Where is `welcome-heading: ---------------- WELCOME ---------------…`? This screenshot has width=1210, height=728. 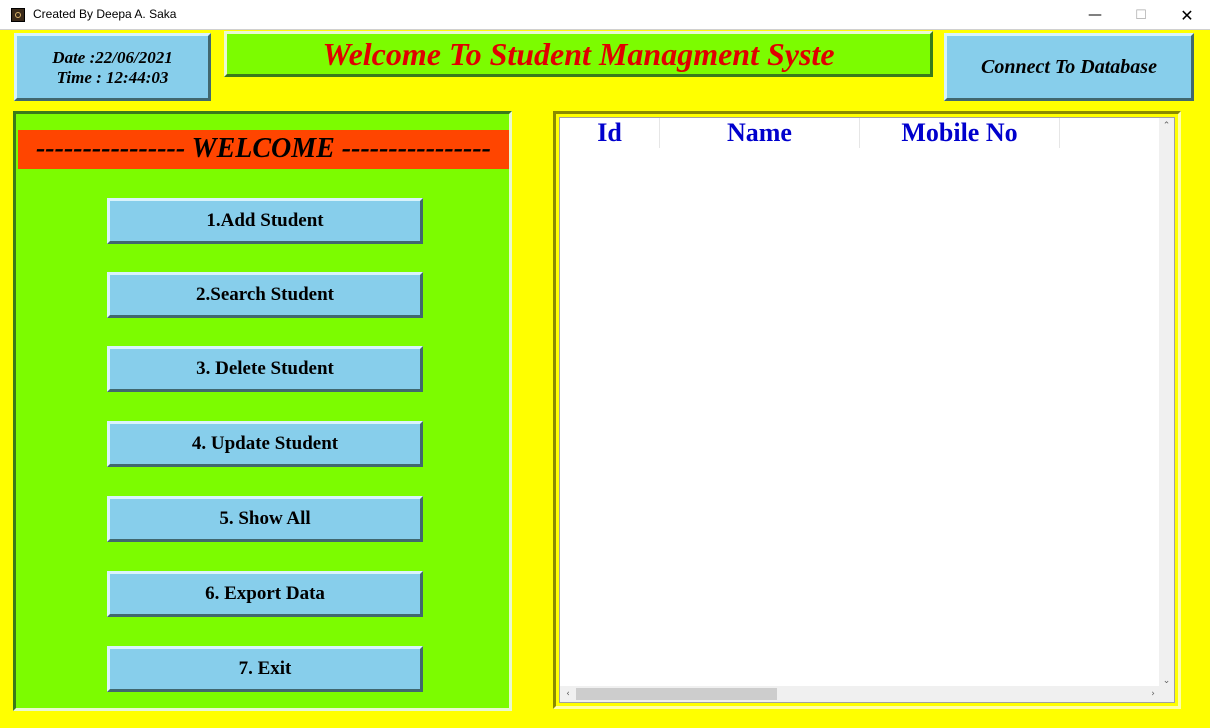
welcome-heading: ---------------- WELCOME ---------------… is located at coordinates (263, 149).